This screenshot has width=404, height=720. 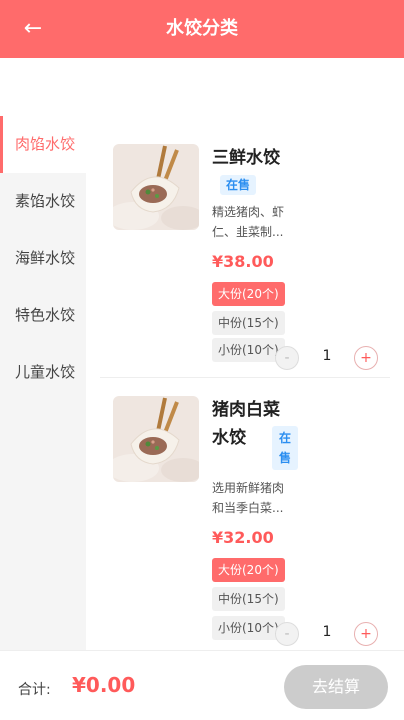 I want to click on sidebar-item-meat: 肉馅水饺, so click(x=43, y=144).